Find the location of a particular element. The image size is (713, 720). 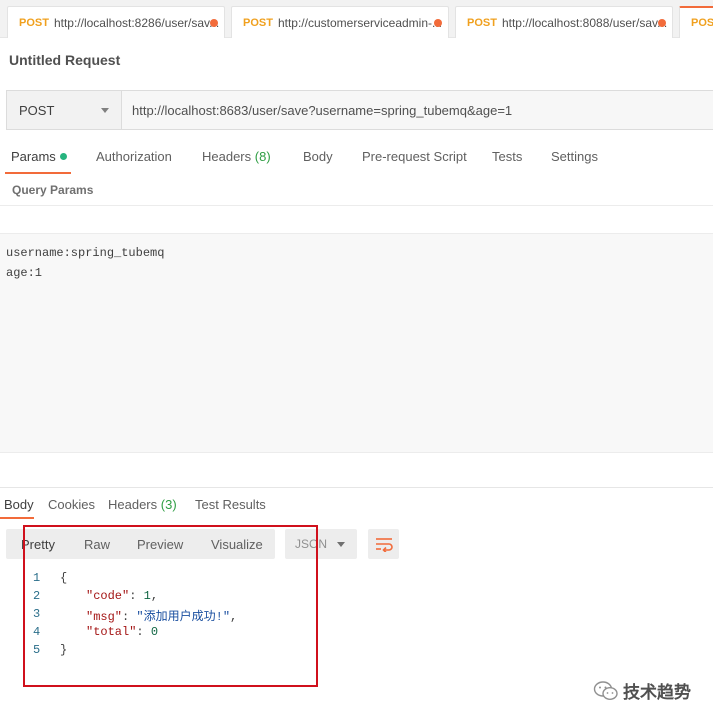

response-tab-body: Body is located at coordinates (19, 504).